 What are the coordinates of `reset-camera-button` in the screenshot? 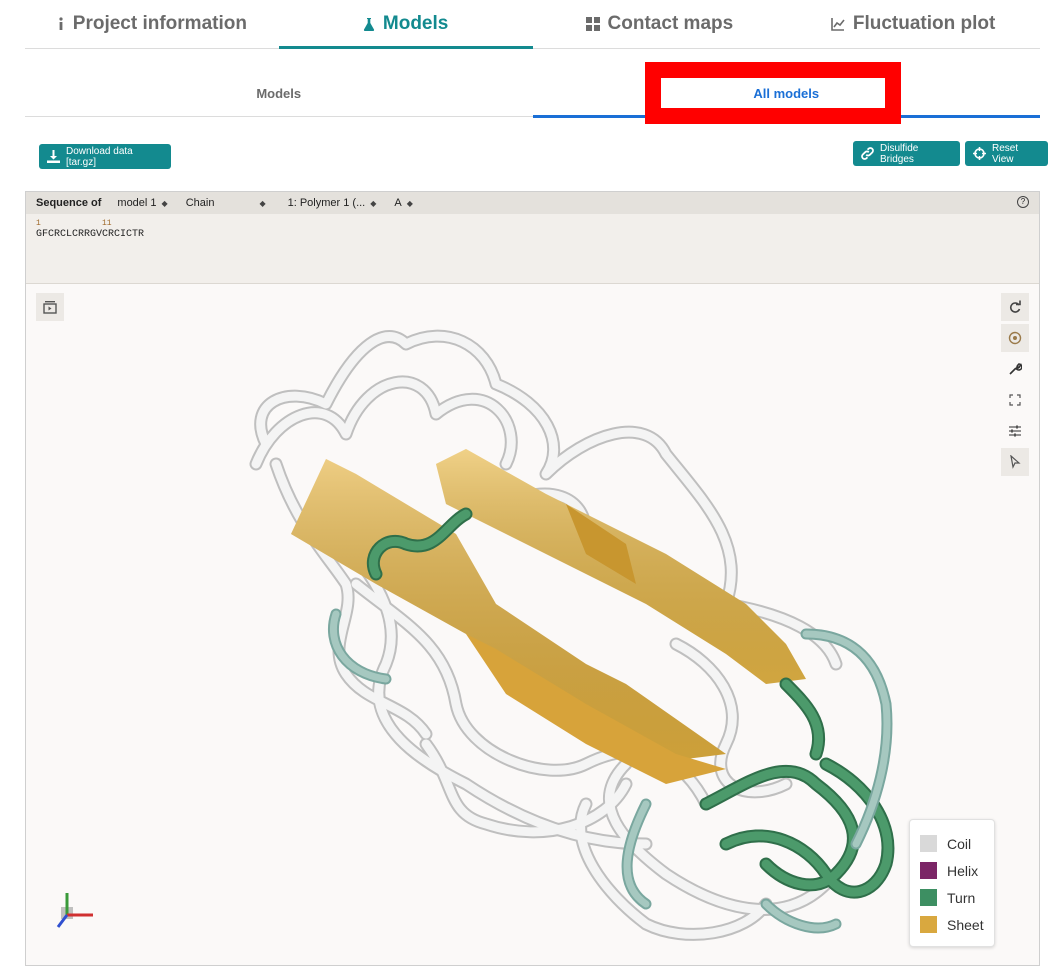 It's located at (1015, 307).